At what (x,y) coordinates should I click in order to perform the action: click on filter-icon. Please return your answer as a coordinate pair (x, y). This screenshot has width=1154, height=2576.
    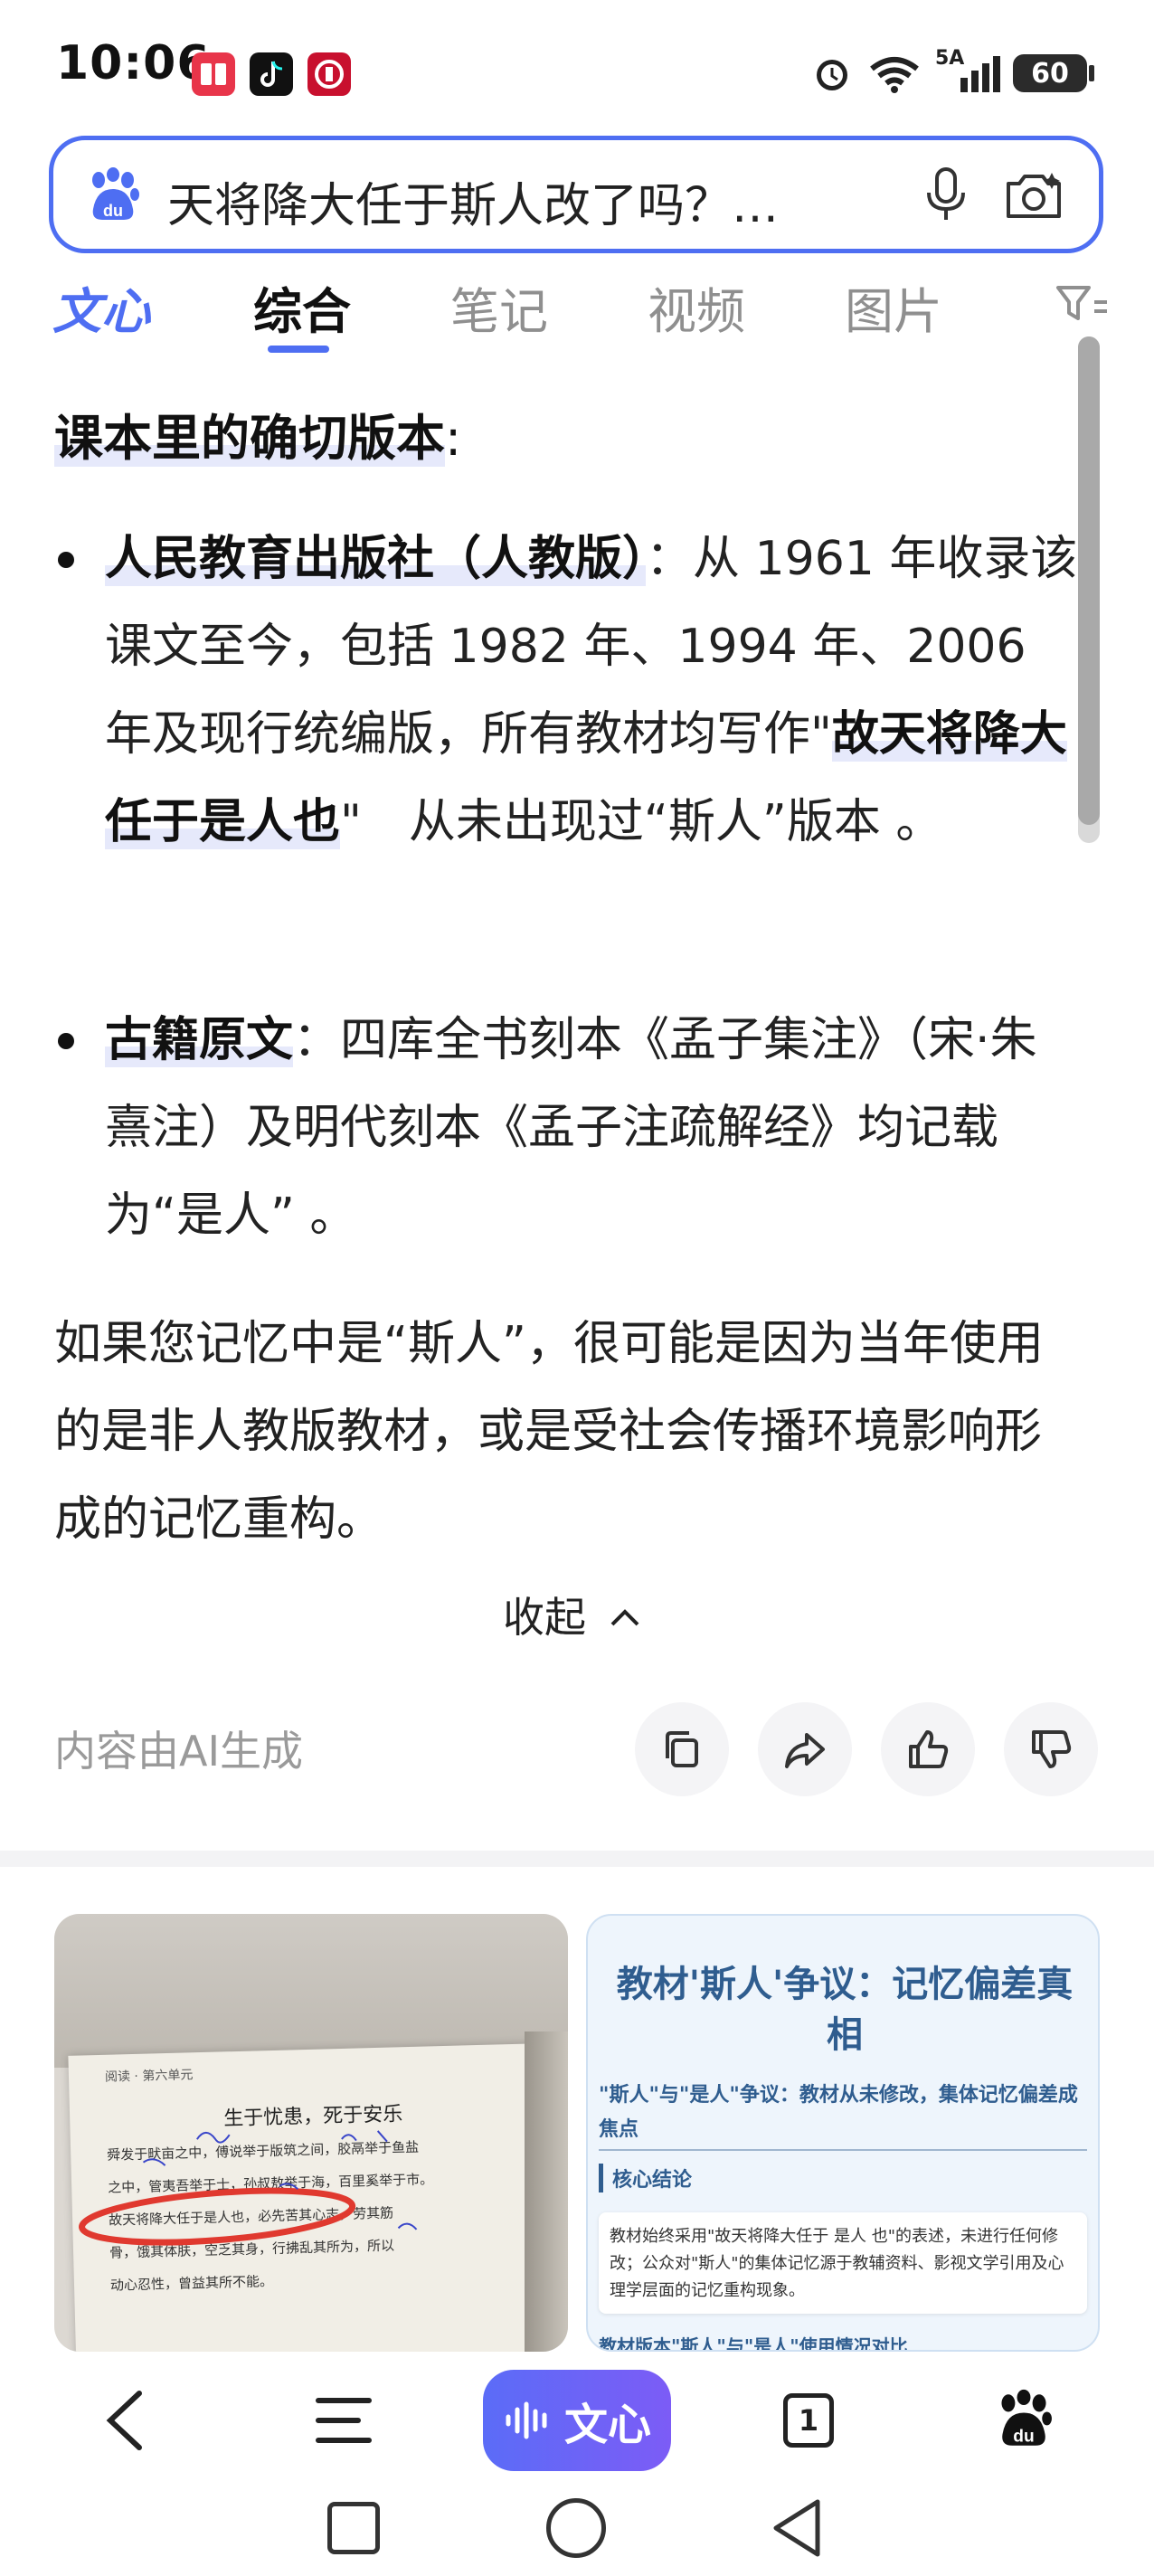
    Looking at the image, I should click on (1082, 311).